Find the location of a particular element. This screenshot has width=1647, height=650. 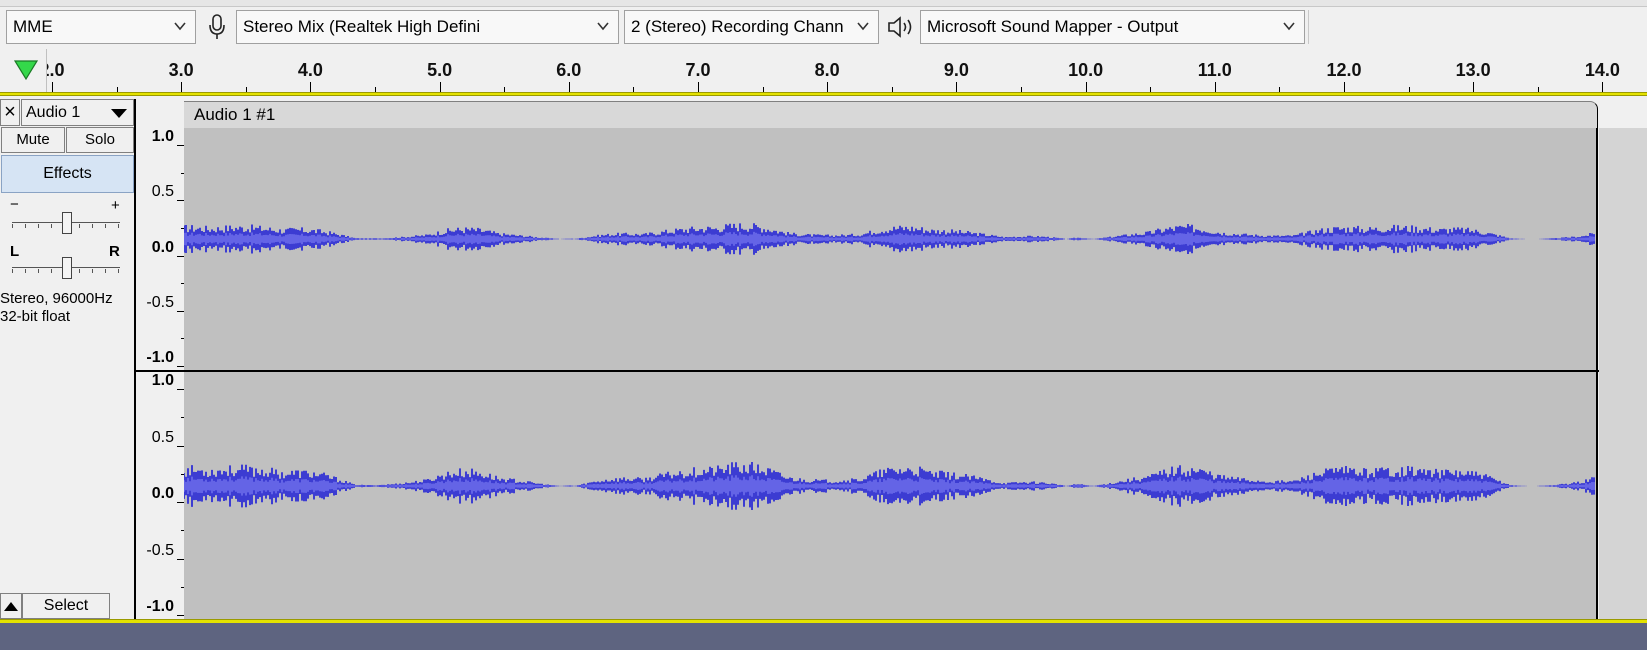

amplitude-ruler-left: 1.0 0.5 0.0 -0.5 -1.0 is located at coordinates (160, 249).